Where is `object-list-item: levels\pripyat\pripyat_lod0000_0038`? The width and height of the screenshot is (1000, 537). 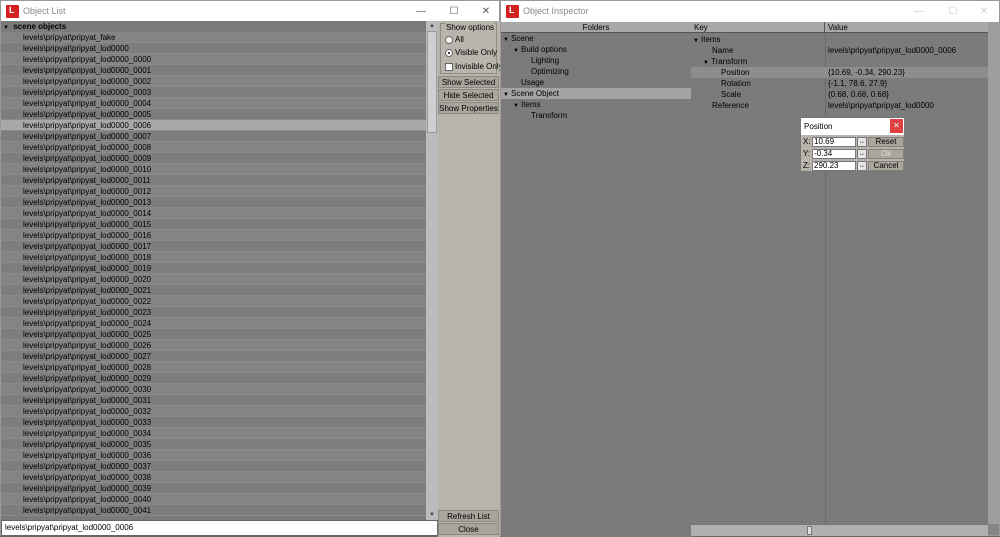 object-list-item: levels\pripyat\pripyat_lod0000_0038 is located at coordinates (213, 477).